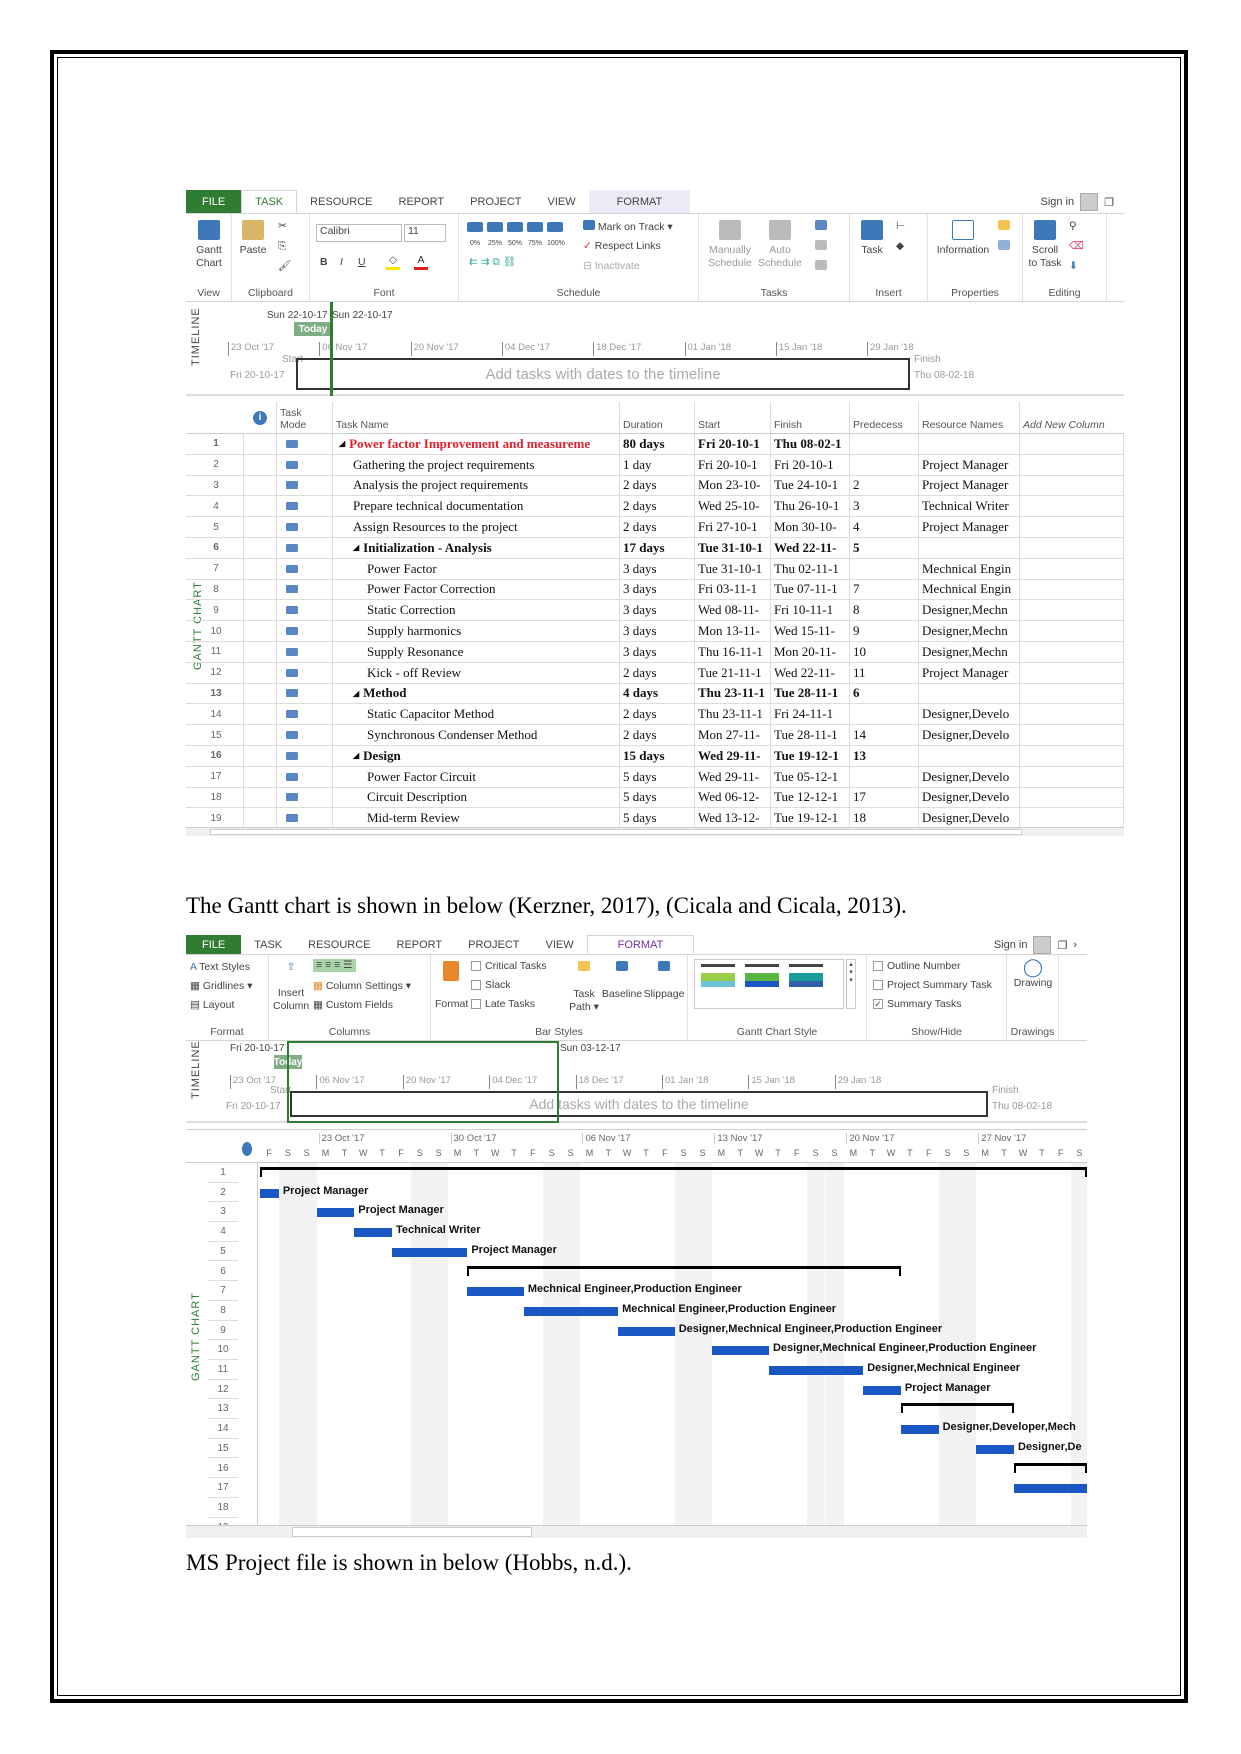  Describe the element at coordinates (969, 568) in the screenshot. I see `resource-names-cell: Mechnical Engin` at that location.